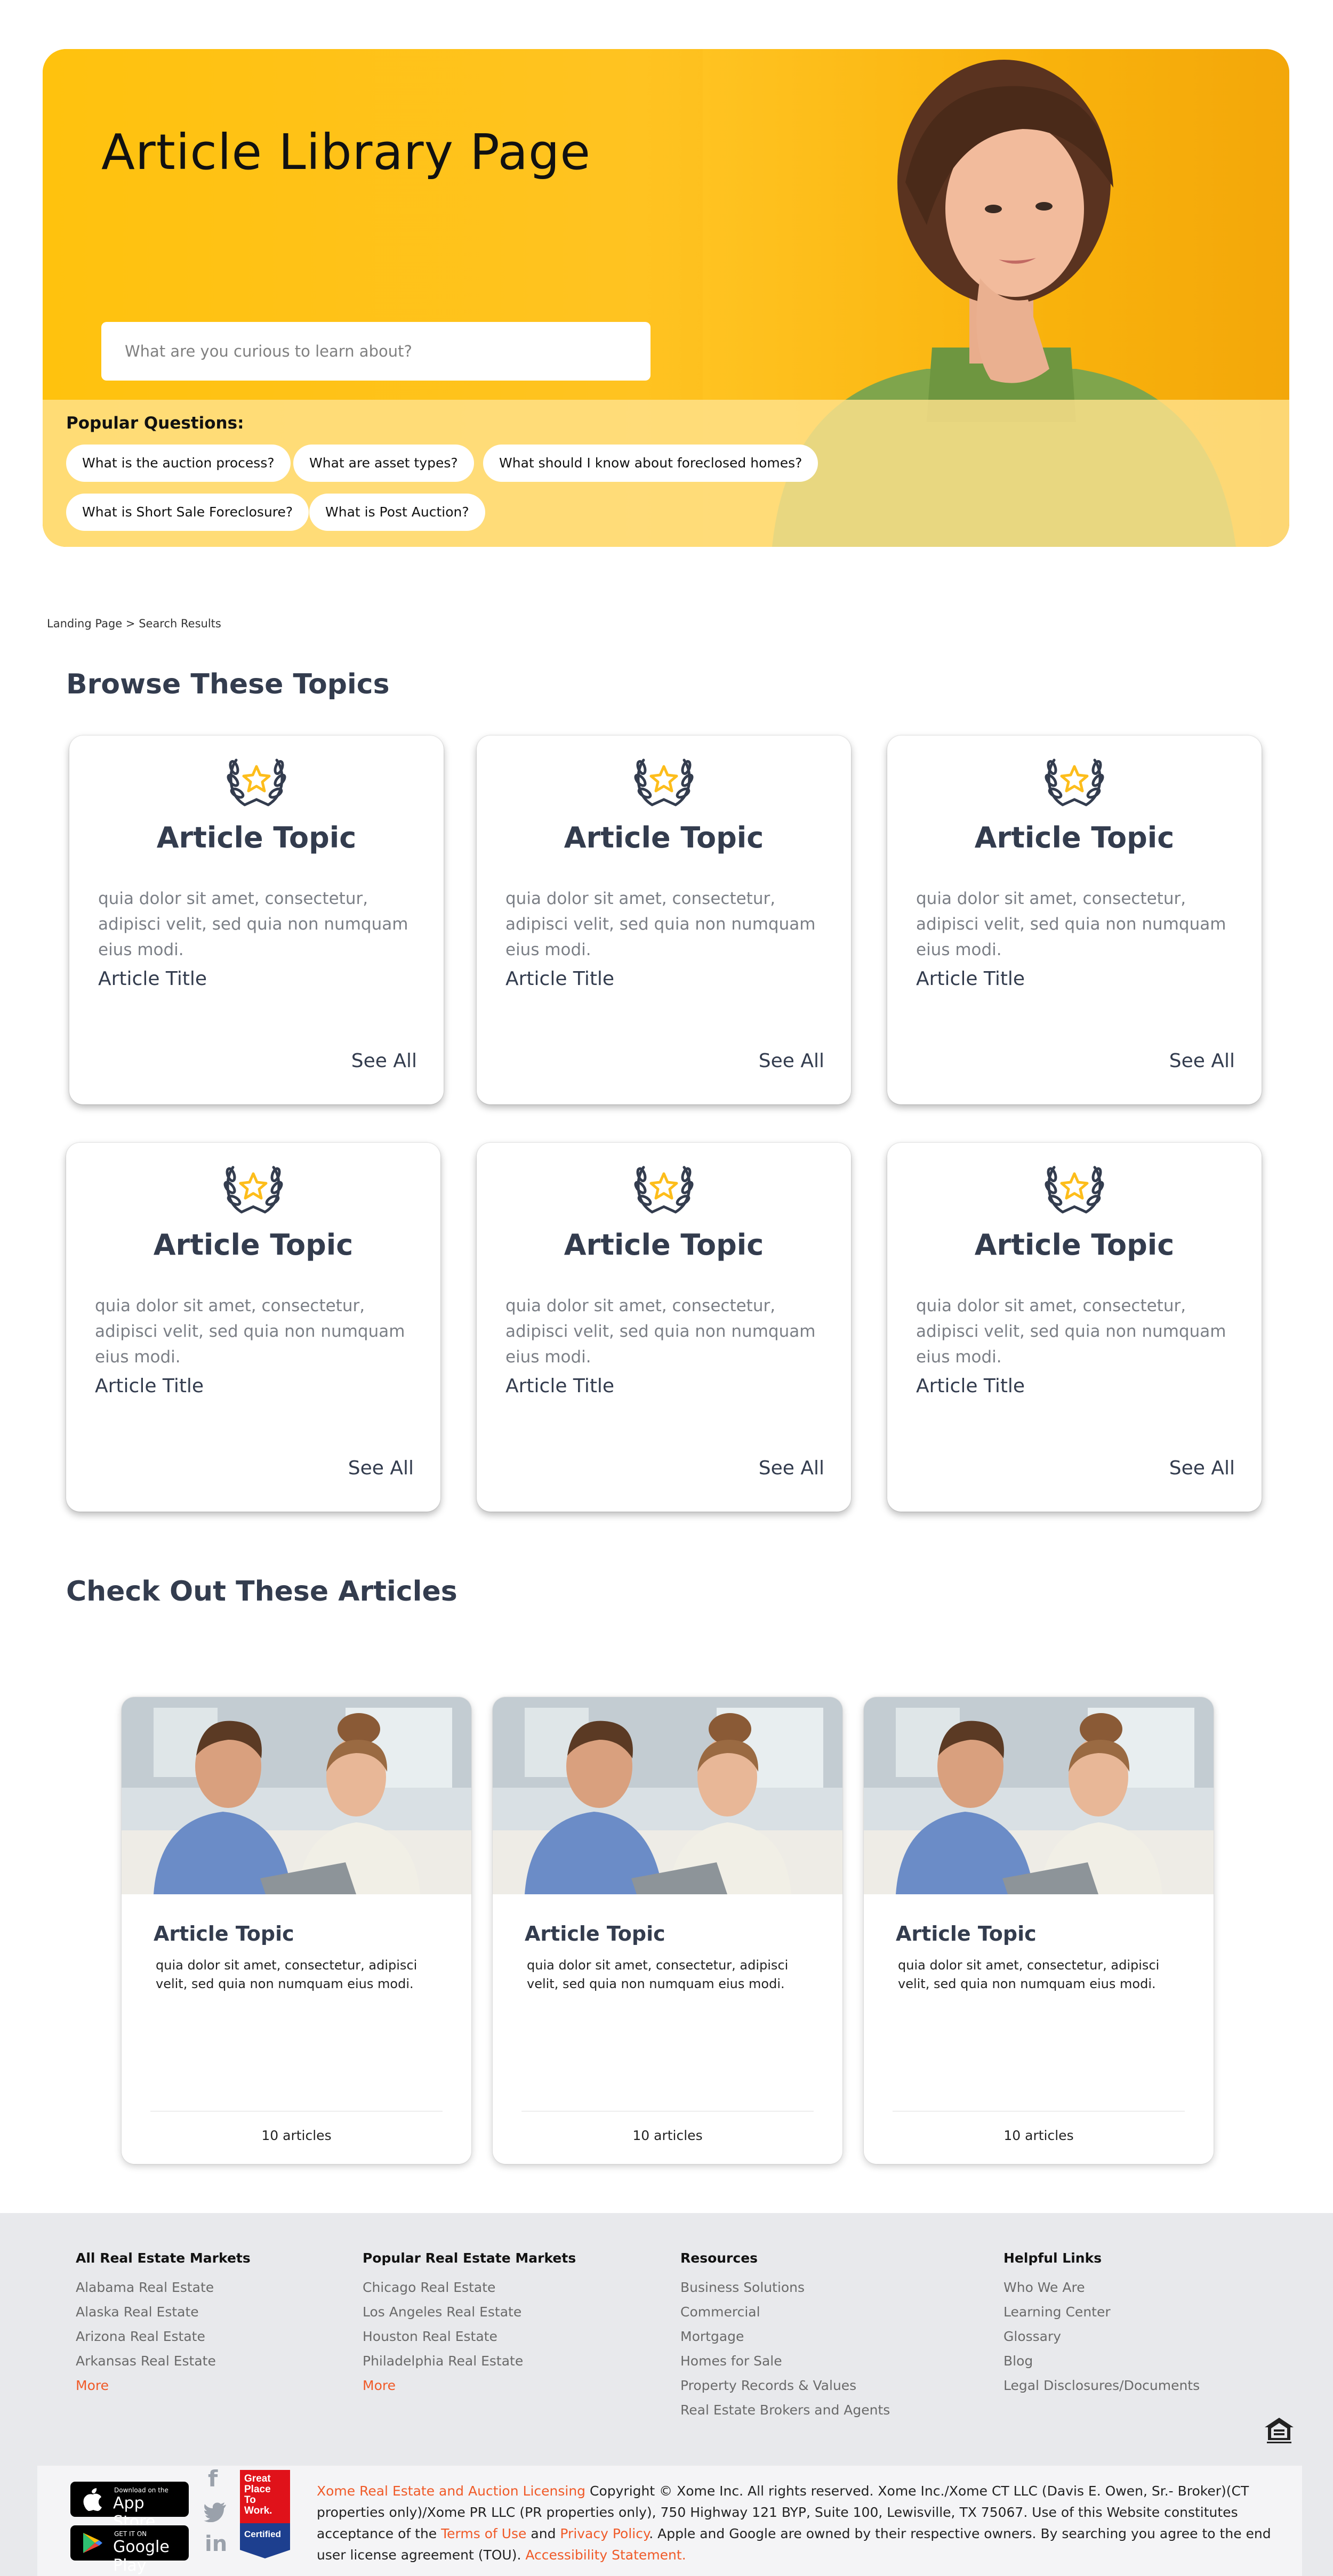 The image size is (1333, 2576). Describe the element at coordinates (451, 2491) in the screenshot. I see `licensing-link: Xome Real Estate and Auction Licensing` at that location.